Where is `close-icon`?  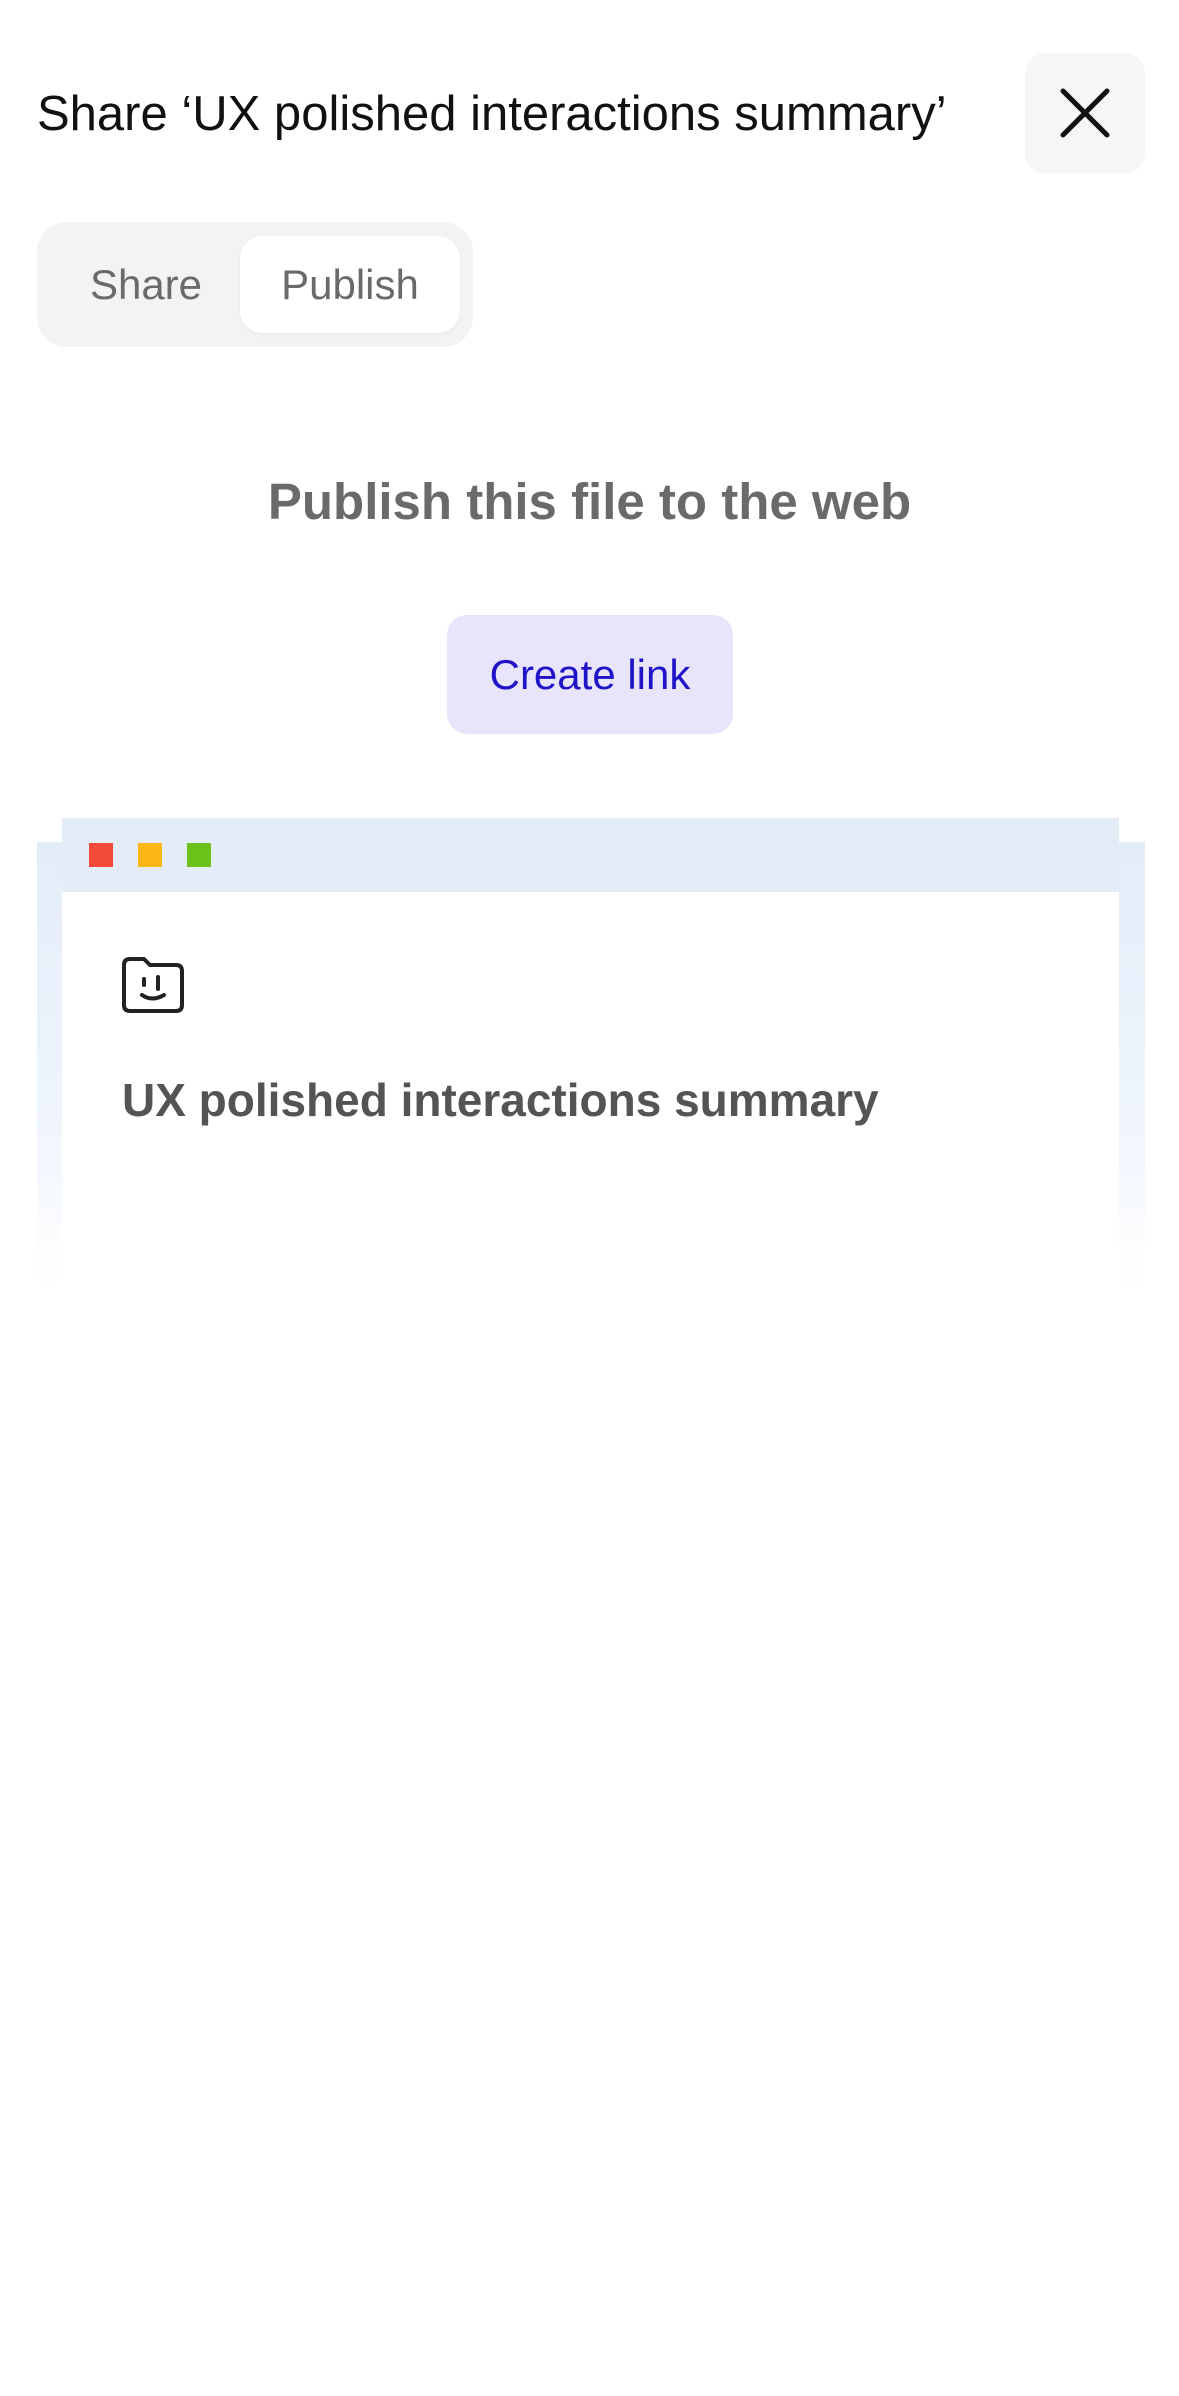
close-icon is located at coordinates (1085, 113).